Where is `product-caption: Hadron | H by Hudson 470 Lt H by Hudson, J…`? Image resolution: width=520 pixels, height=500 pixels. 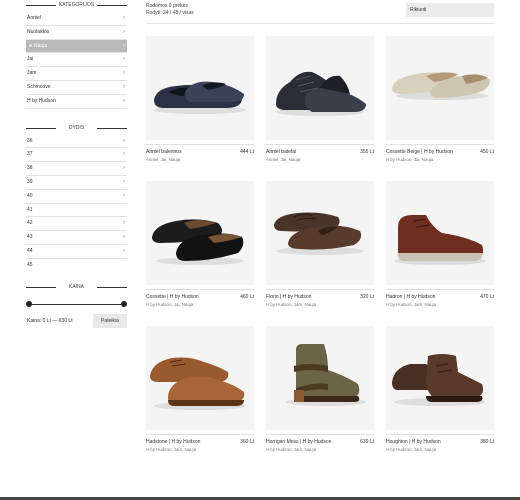 product-caption: Hadron | H by Hudson 470 Lt H by Hudson, J… is located at coordinates (440, 298).